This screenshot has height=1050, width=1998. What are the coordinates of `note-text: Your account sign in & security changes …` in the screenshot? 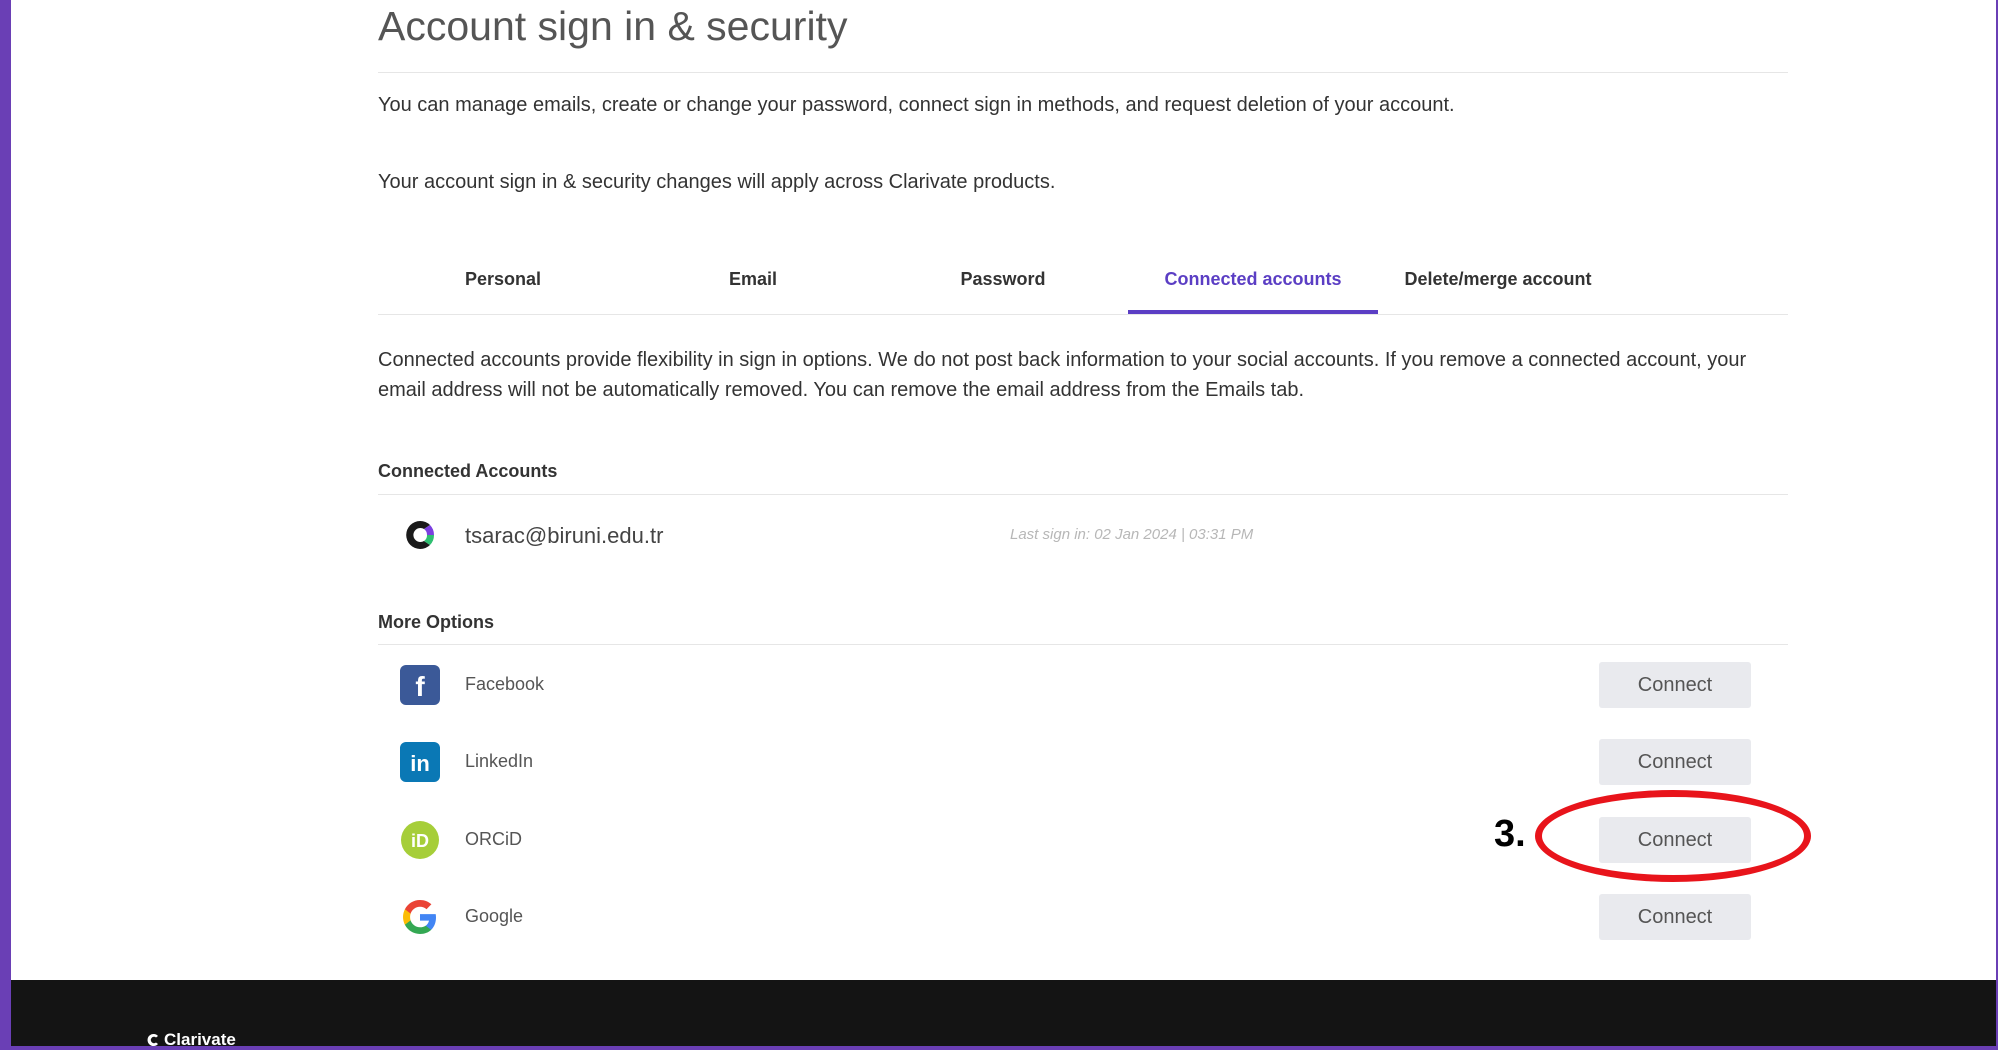 It's located at (717, 182).